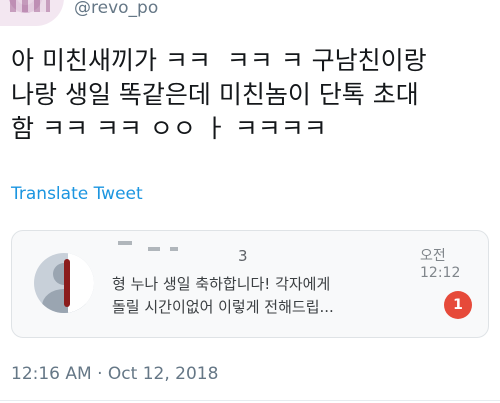 The width and height of the screenshot is (500, 403). Describe the element at coordinates (440, 264) in the screenshot. I see `notification-time: 오전 12:12` at that location.